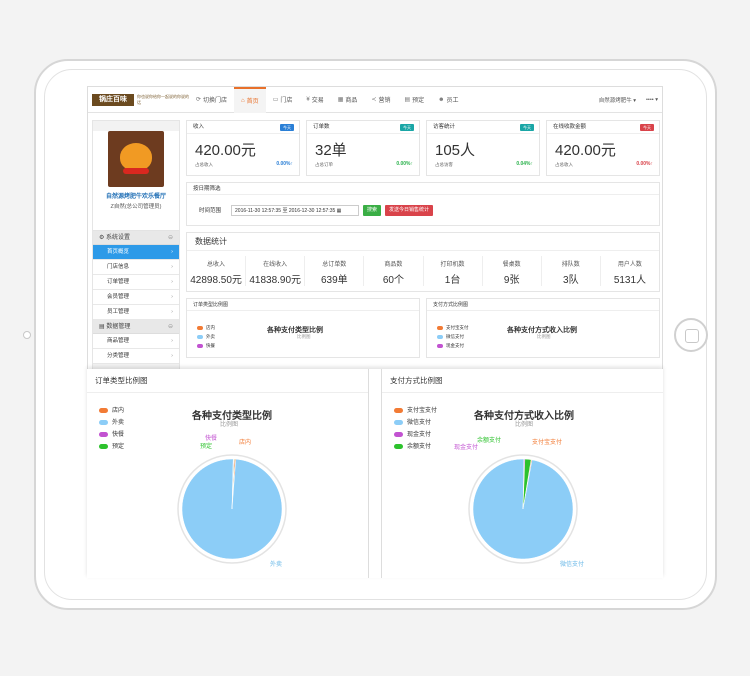  I want to click on send-today-stats-button: 发送今日销售统计, so click(409, 210).